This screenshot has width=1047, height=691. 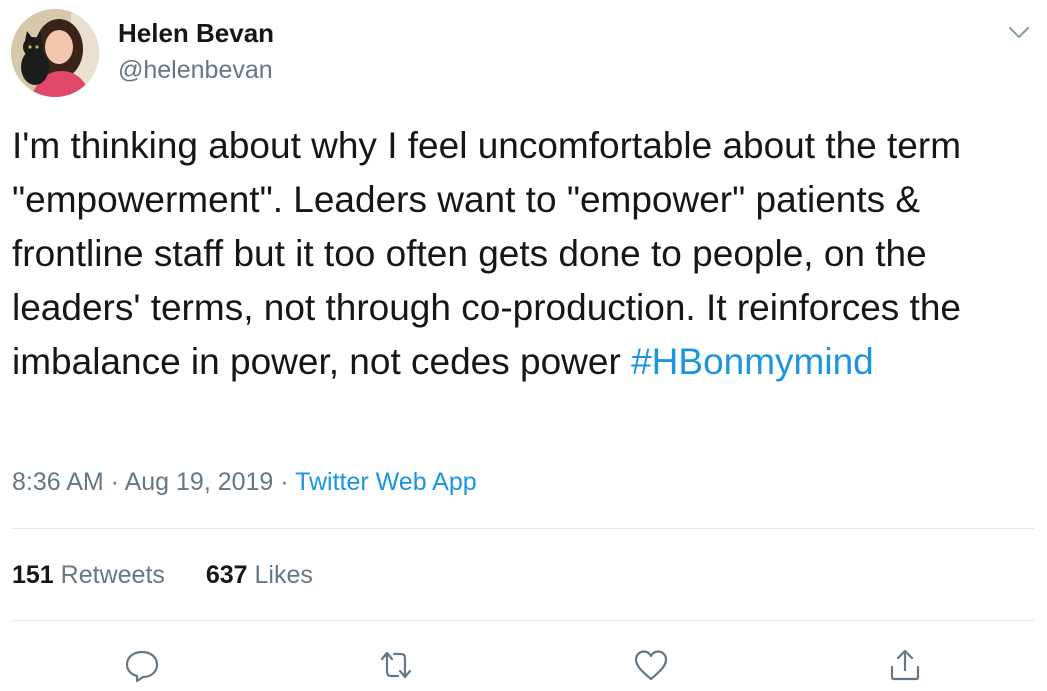 I want to click on retweets-count: 151, so click(x=33, y=575).